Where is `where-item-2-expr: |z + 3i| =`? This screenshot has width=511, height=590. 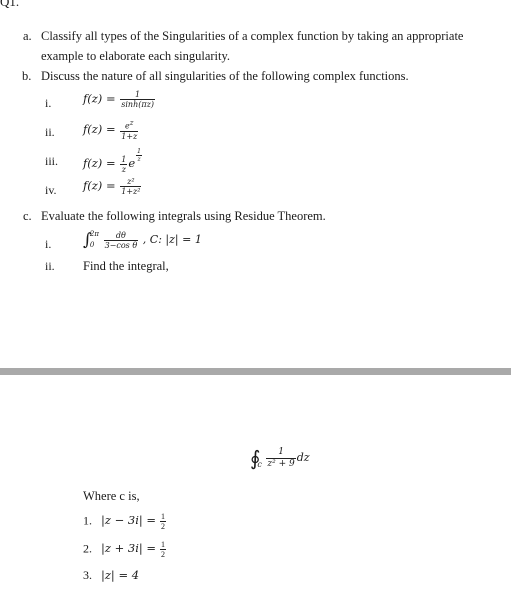 where-item-2-expr: |z + 3i| = is located at coordinates (129, 548).